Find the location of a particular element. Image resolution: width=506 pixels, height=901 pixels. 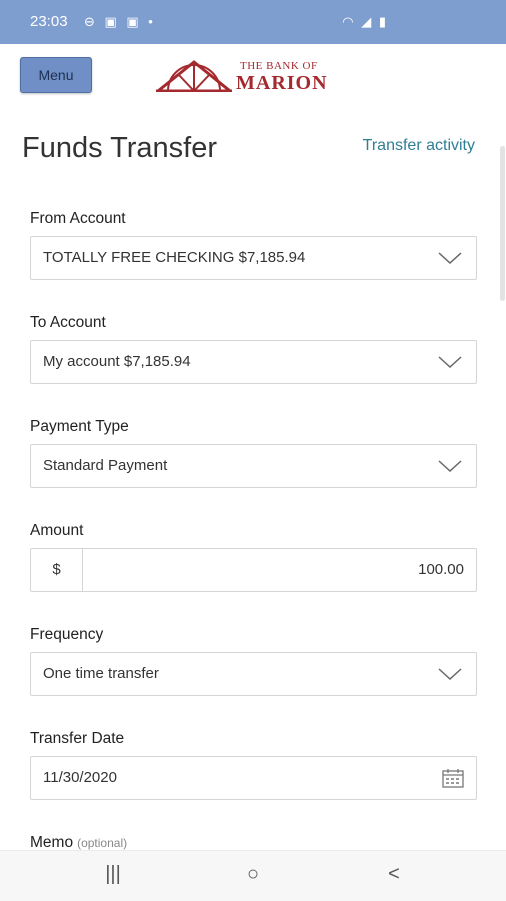

transfer-activity-link: Transfer activity is located at coordinates (419, 146).